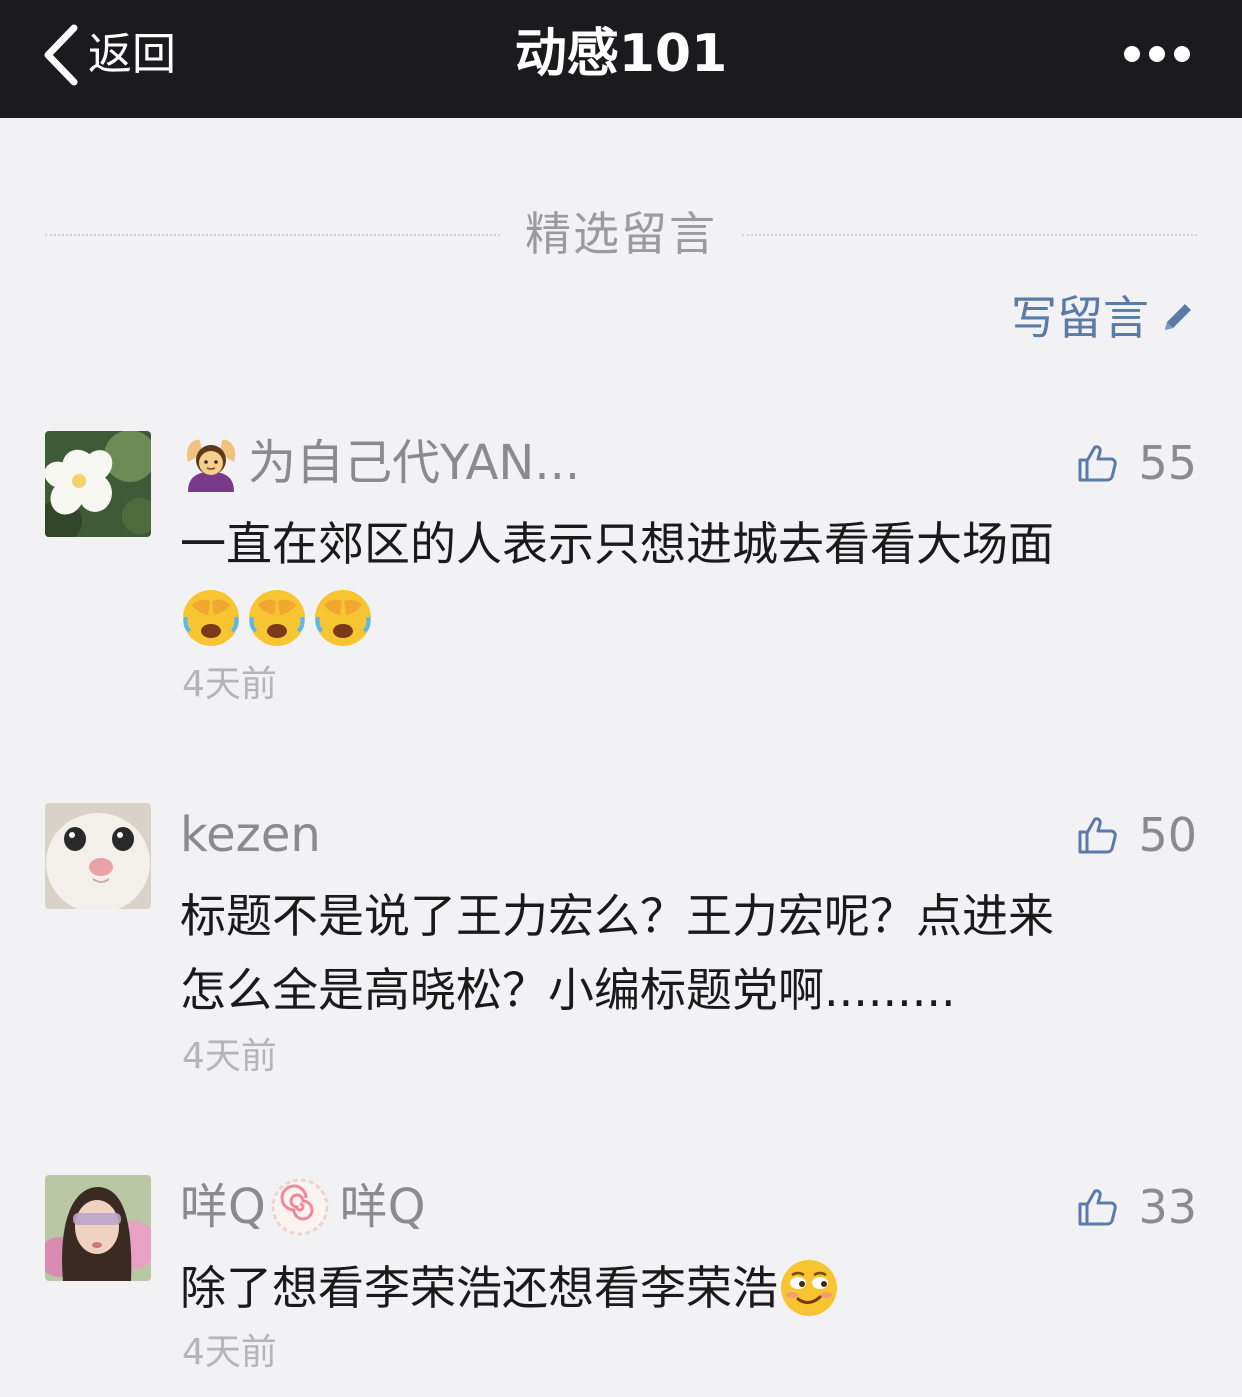 This screenshot has width=1242, height=1397. What do you see at coordinates (211, 465) in the screenshot?
I see `woman-gesturing-ok-icon` at bounding box center [211, 465].